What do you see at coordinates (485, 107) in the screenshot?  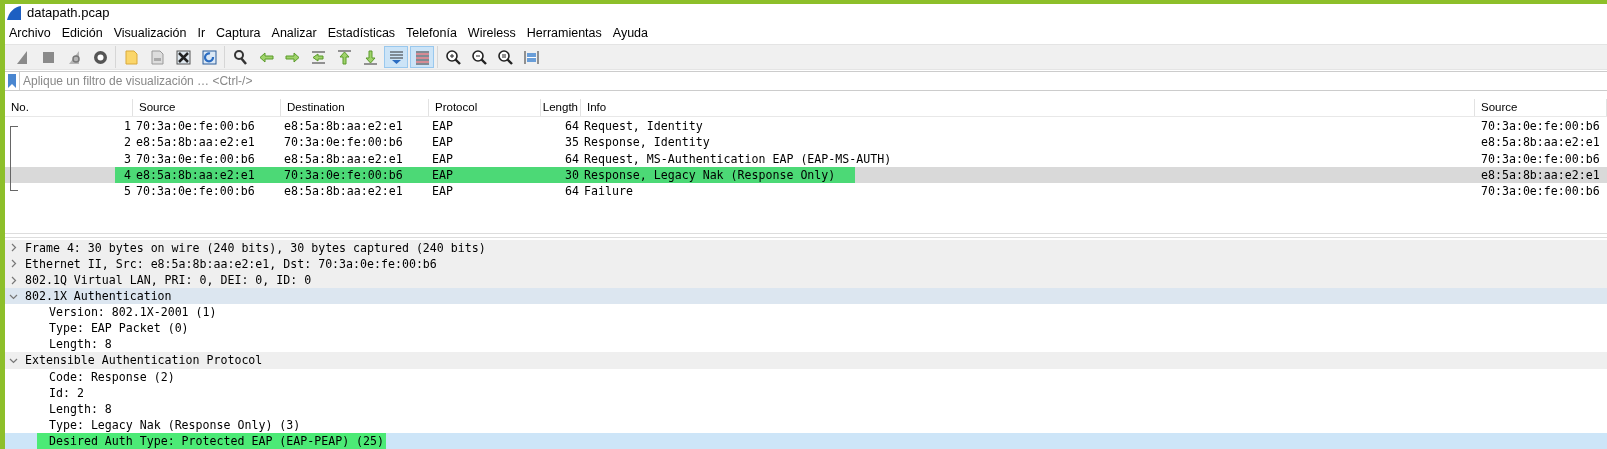 I see `column-header: Protocol` at bounding box center [485, 107].